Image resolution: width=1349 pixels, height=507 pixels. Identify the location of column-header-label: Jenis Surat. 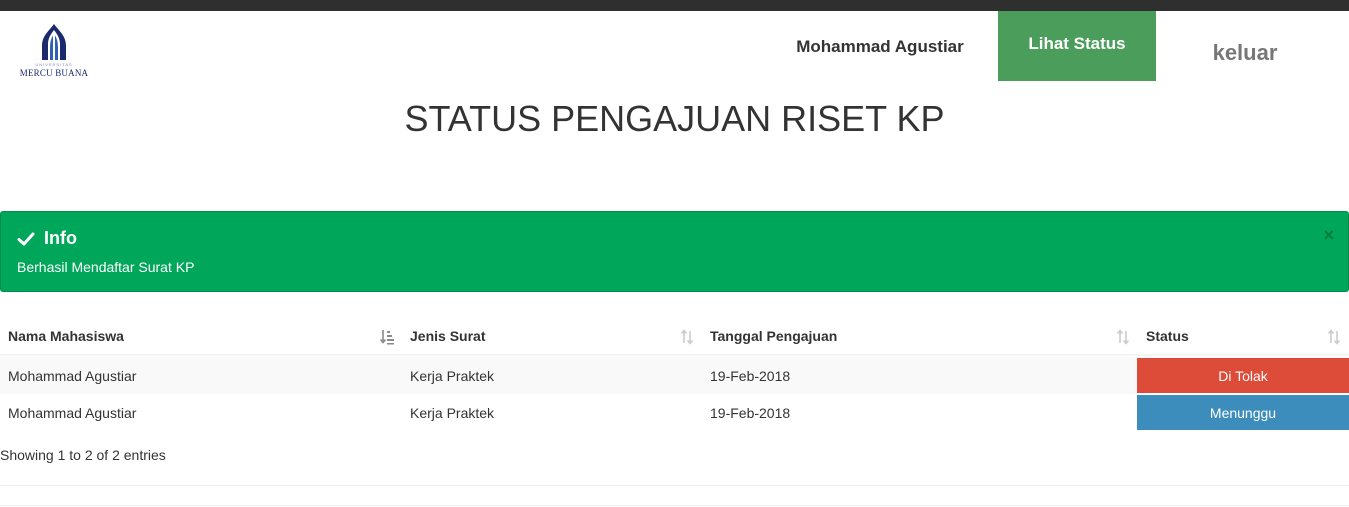
(448, 336).